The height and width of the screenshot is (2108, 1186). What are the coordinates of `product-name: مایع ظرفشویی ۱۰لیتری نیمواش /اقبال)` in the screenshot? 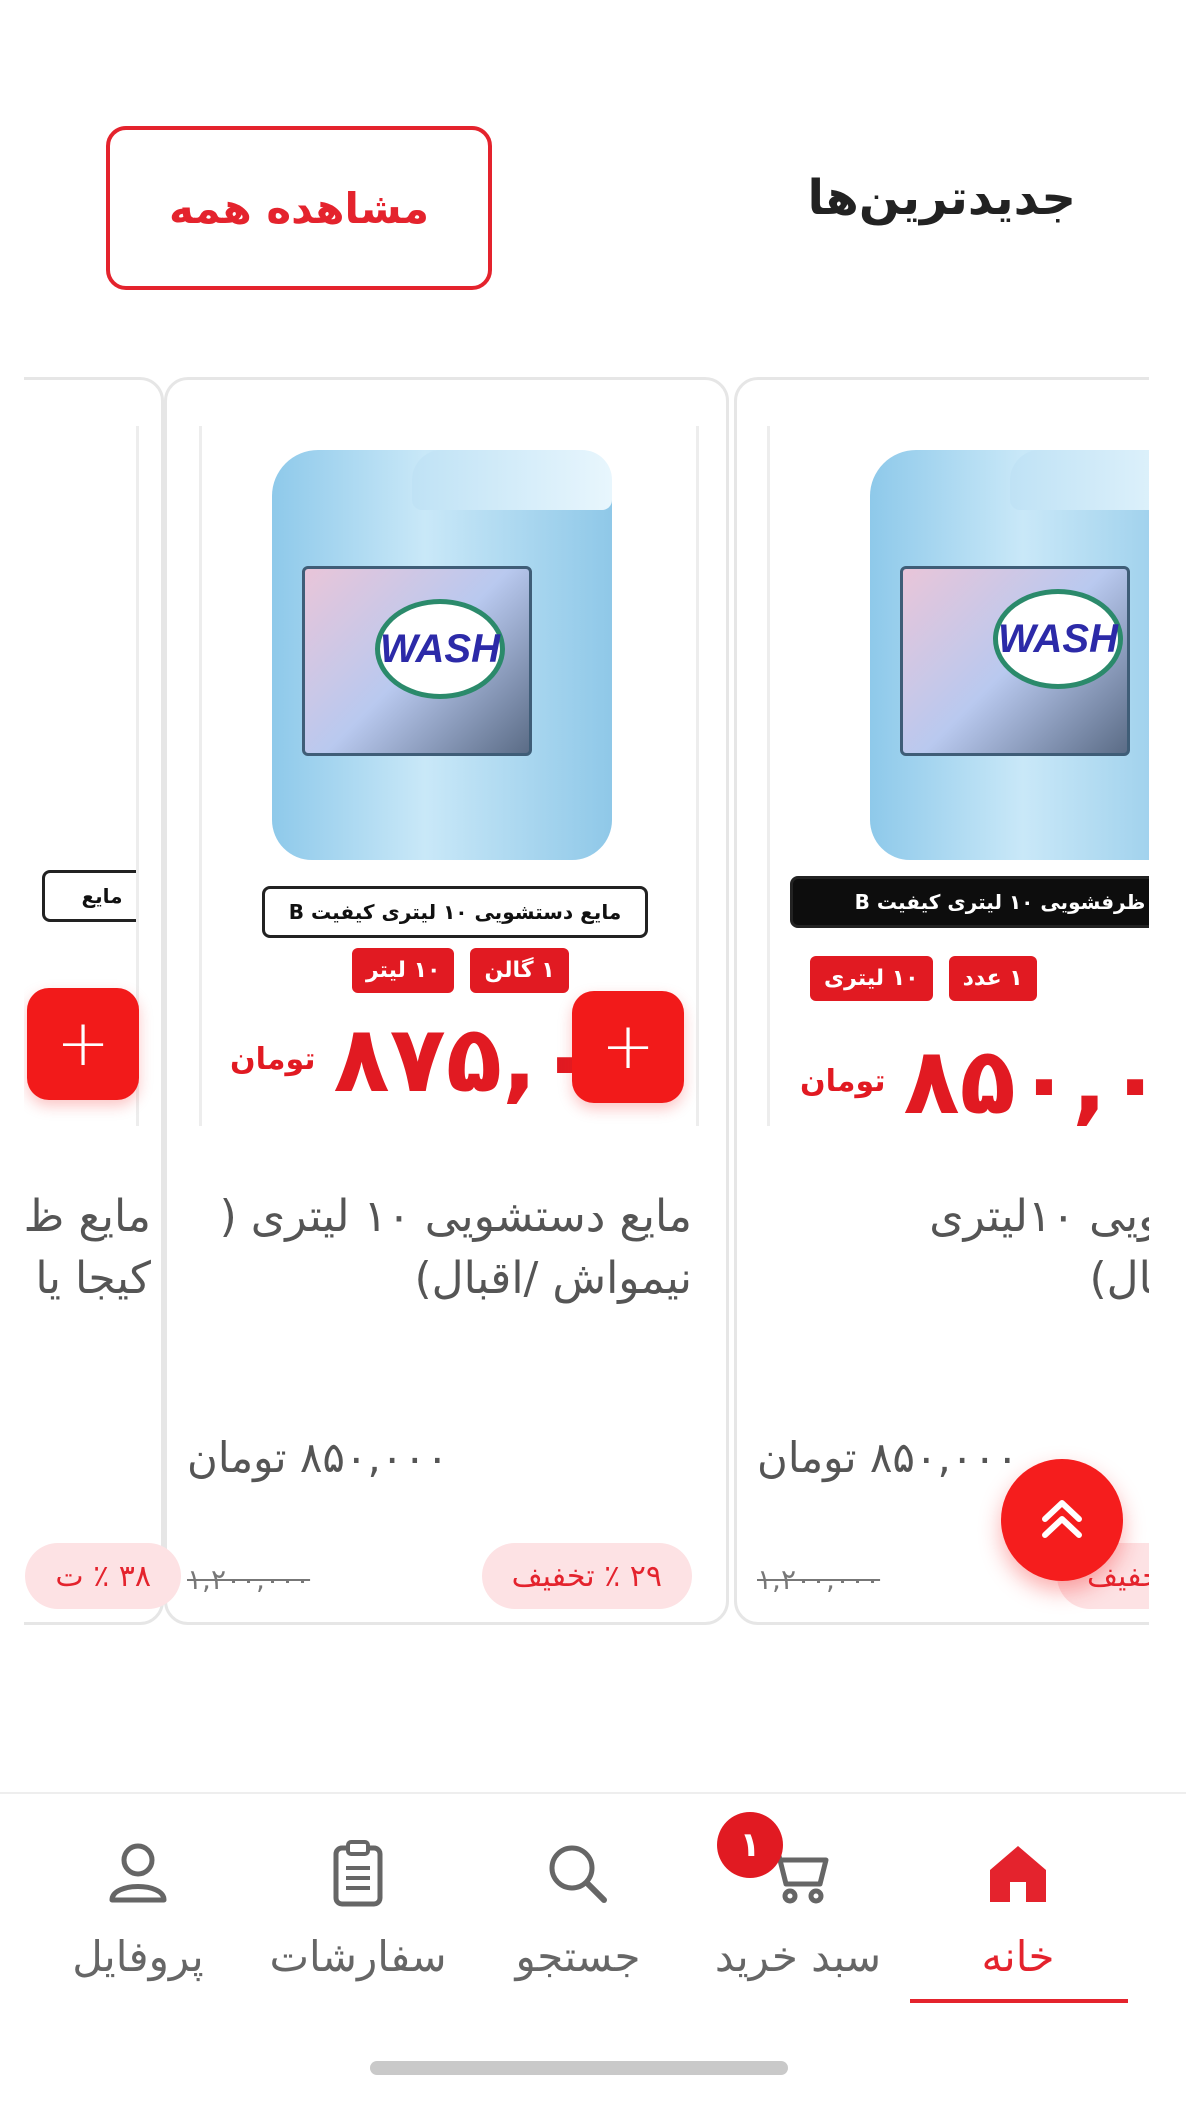 It's located at (978, 1248).